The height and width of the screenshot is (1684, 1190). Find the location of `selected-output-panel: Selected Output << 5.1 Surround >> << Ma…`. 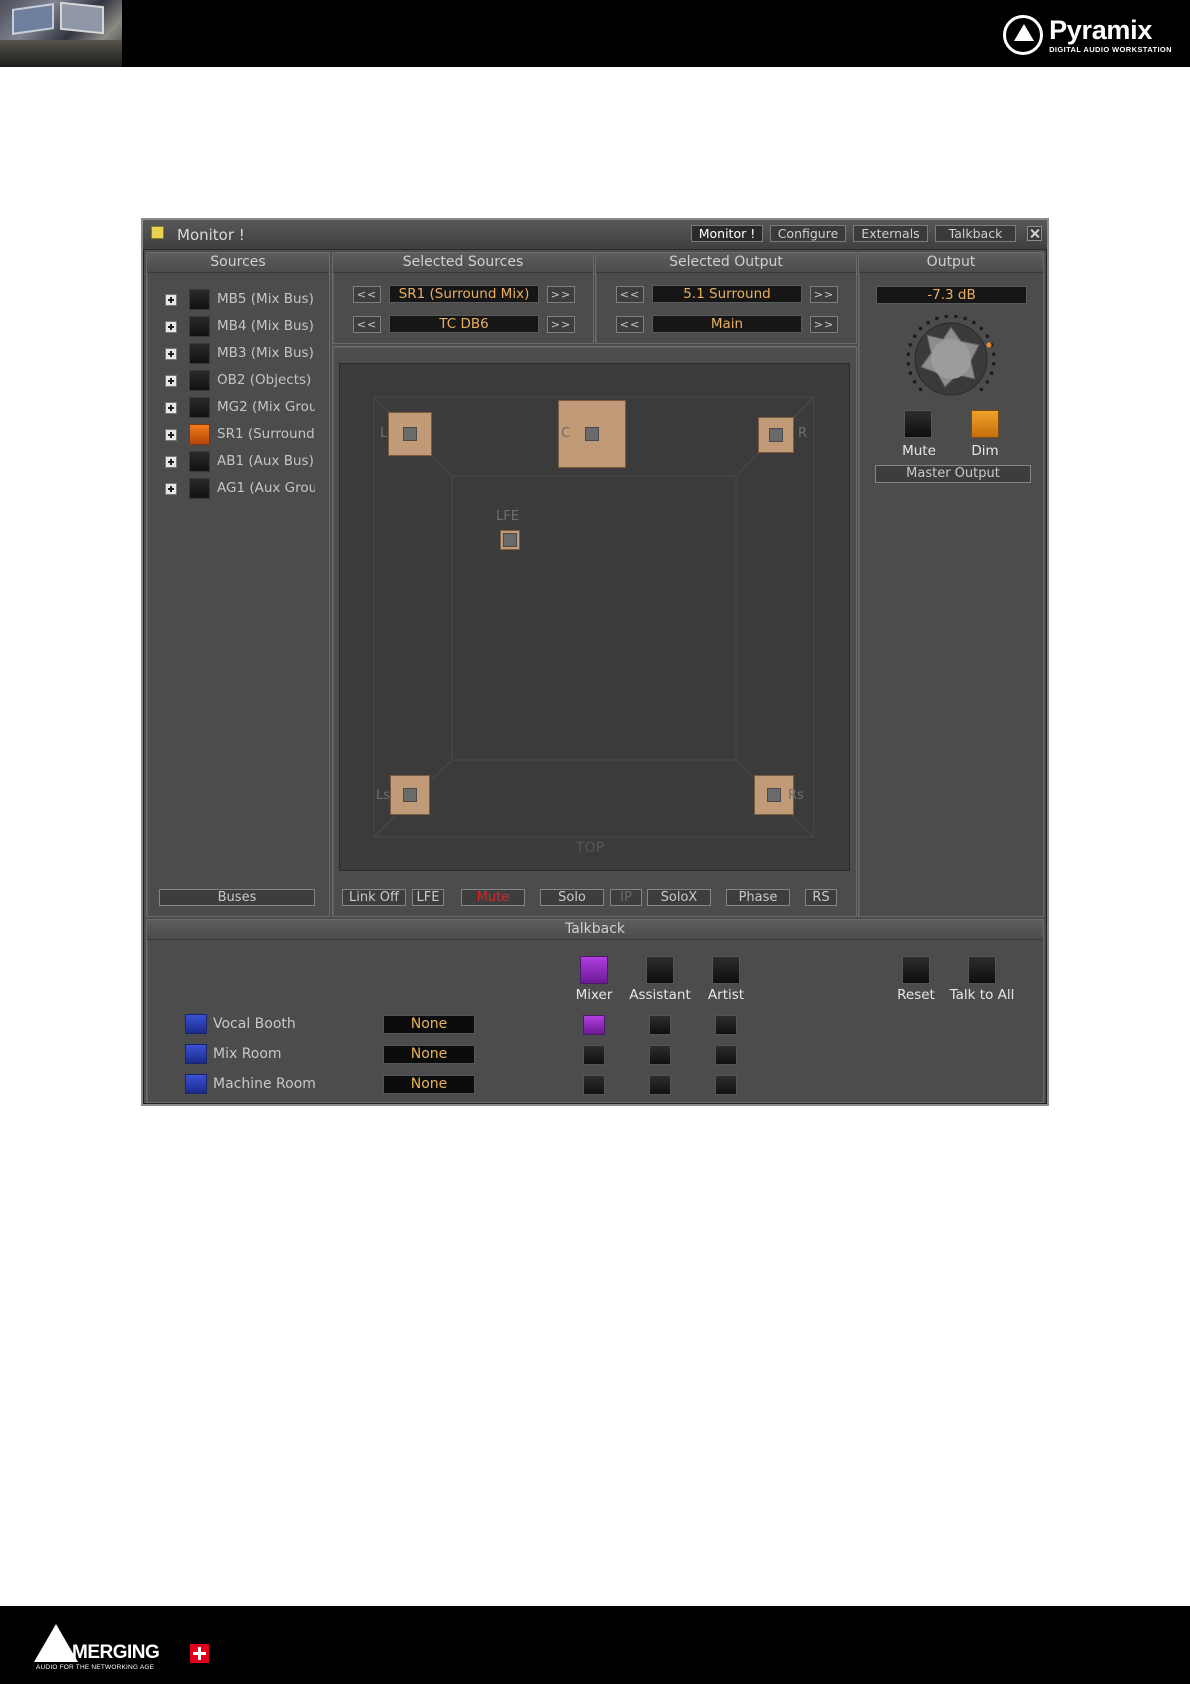

selected-output-panel: Selected Output << 5.1 Surround >> << Ma… is located at coordinates (726, 298).